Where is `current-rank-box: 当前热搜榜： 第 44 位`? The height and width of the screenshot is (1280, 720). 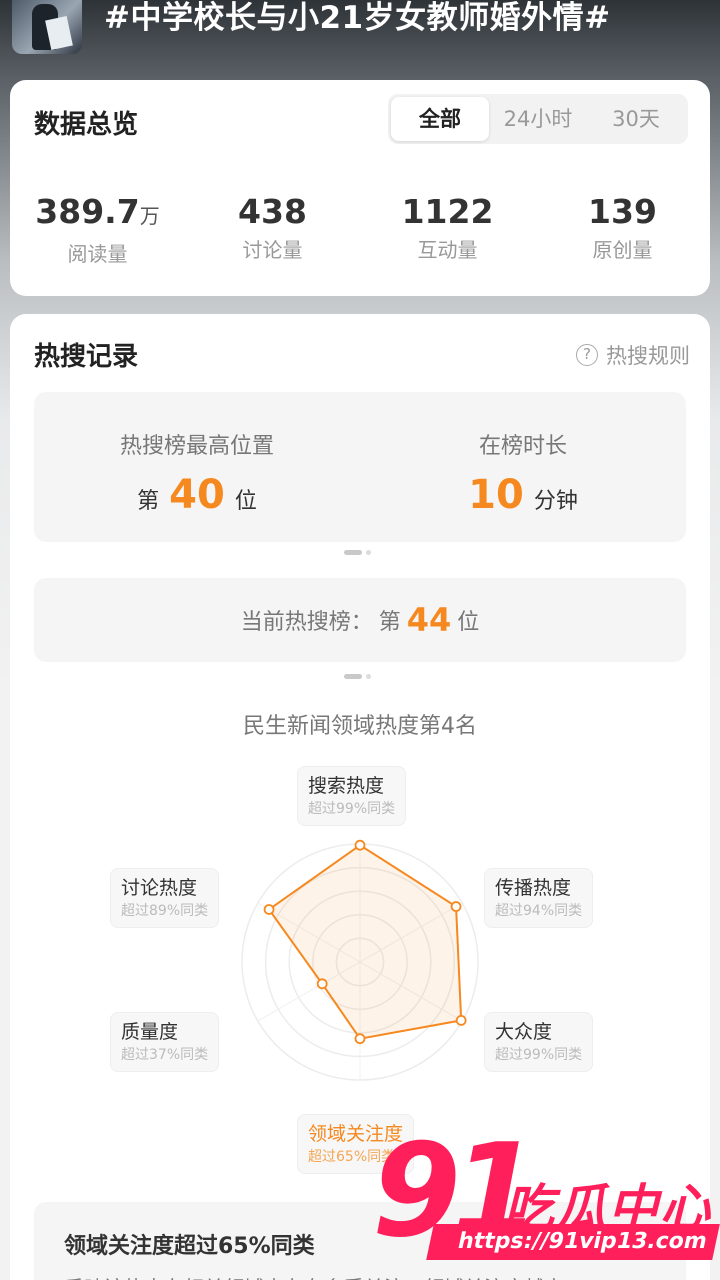 current-rank-box: 当前热搜榜： 第 44 位 is located at coordinates (360, 620).